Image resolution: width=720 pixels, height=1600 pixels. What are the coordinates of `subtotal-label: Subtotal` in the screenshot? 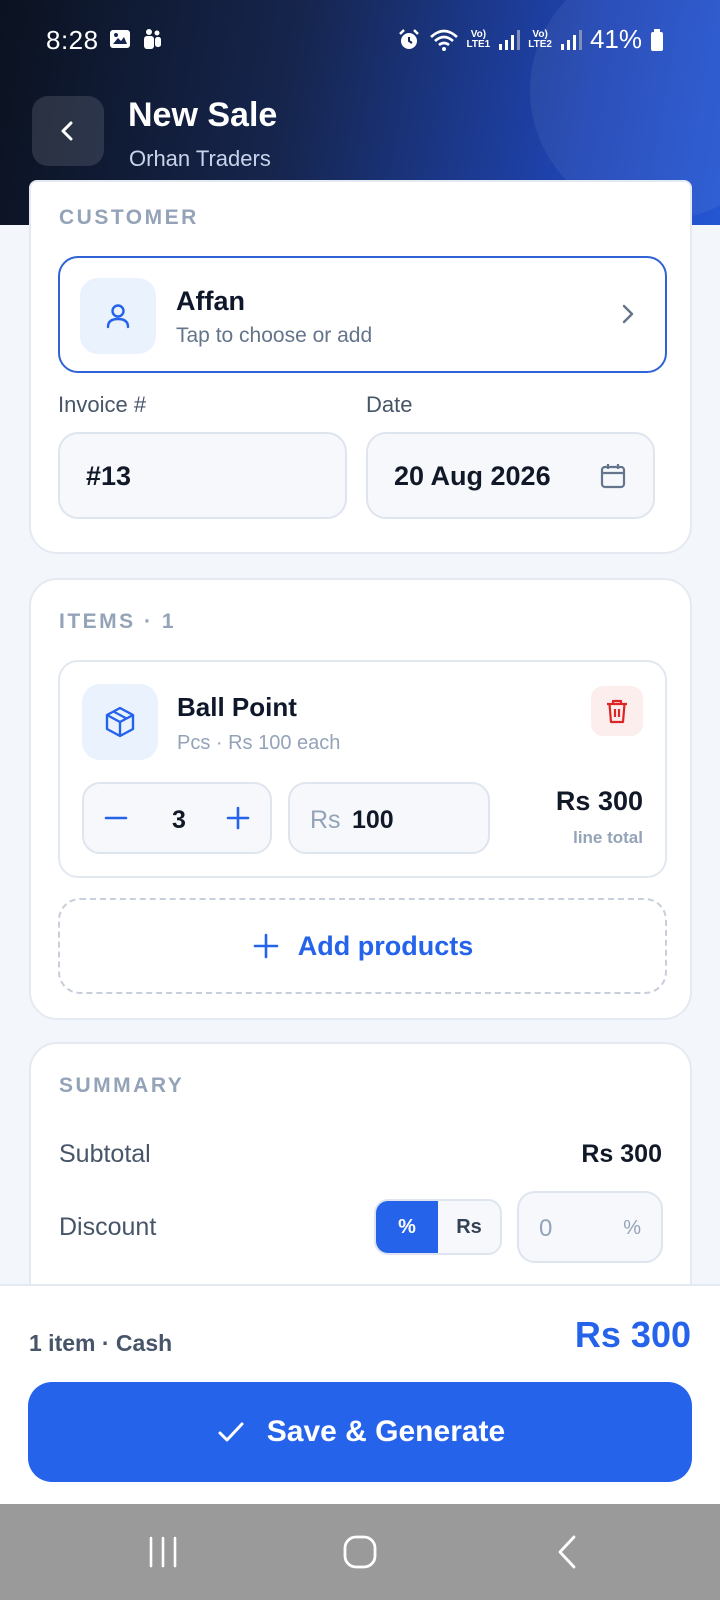 It's located at (105, 1154).